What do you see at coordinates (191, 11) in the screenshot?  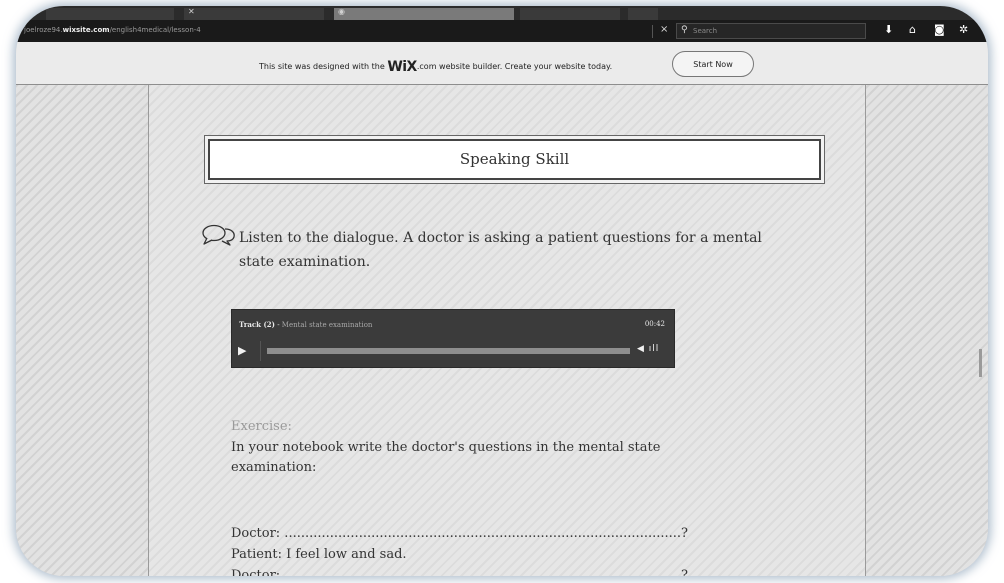 I see `tab-favicon-icon: ✕` at bounding box center [191, 11].